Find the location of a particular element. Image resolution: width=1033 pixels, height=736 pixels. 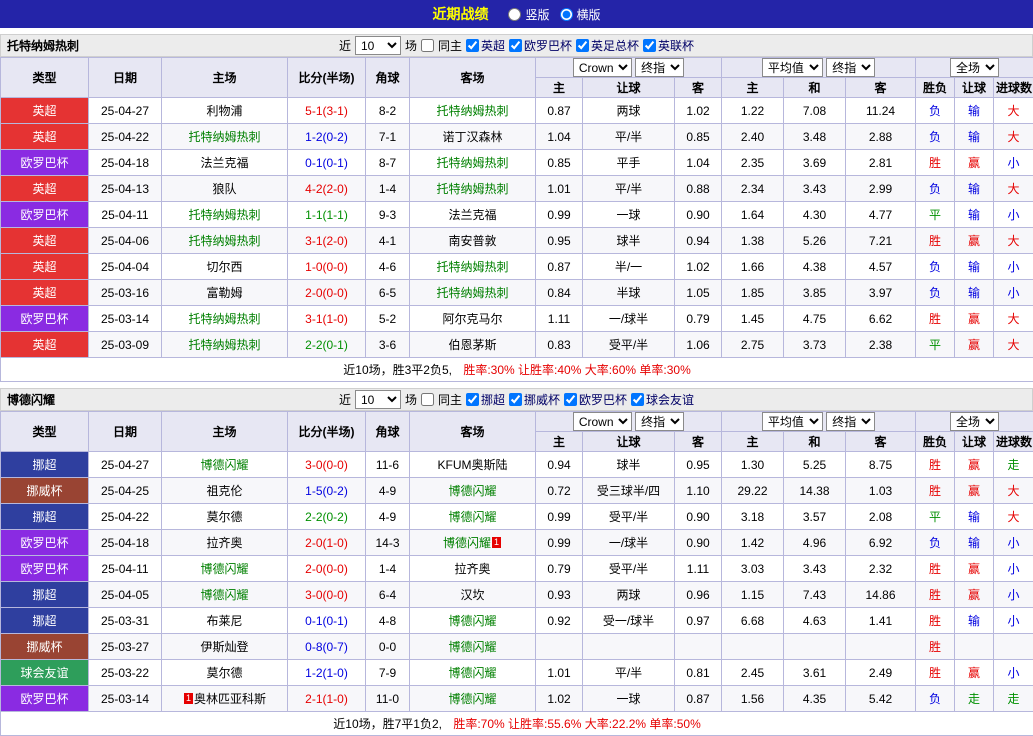

home-team: 切尔西 is located at coordinates (225, 267).